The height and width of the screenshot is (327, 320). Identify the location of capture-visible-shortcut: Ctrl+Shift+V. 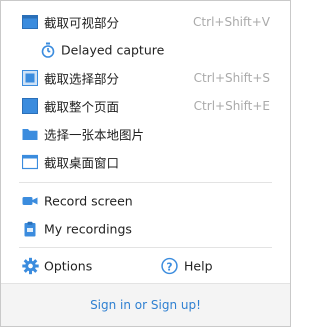
(231, 22).